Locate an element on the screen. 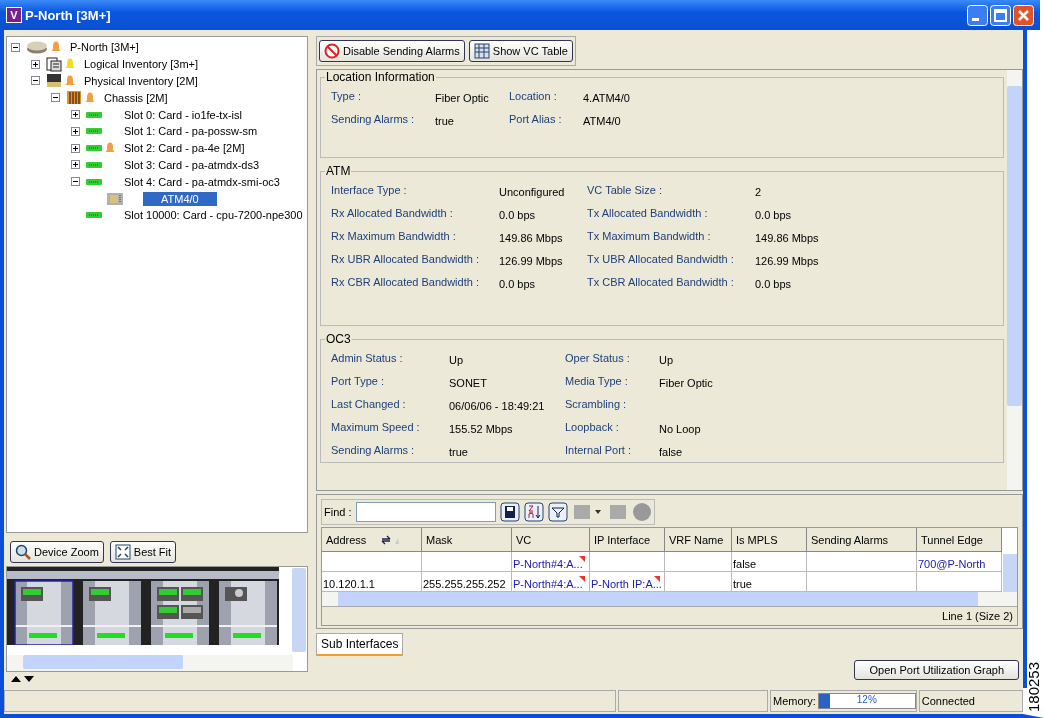 Image resolution: width=1044 pixels, height=718 pixels. rack-icon is located at coordinates (54, 81).